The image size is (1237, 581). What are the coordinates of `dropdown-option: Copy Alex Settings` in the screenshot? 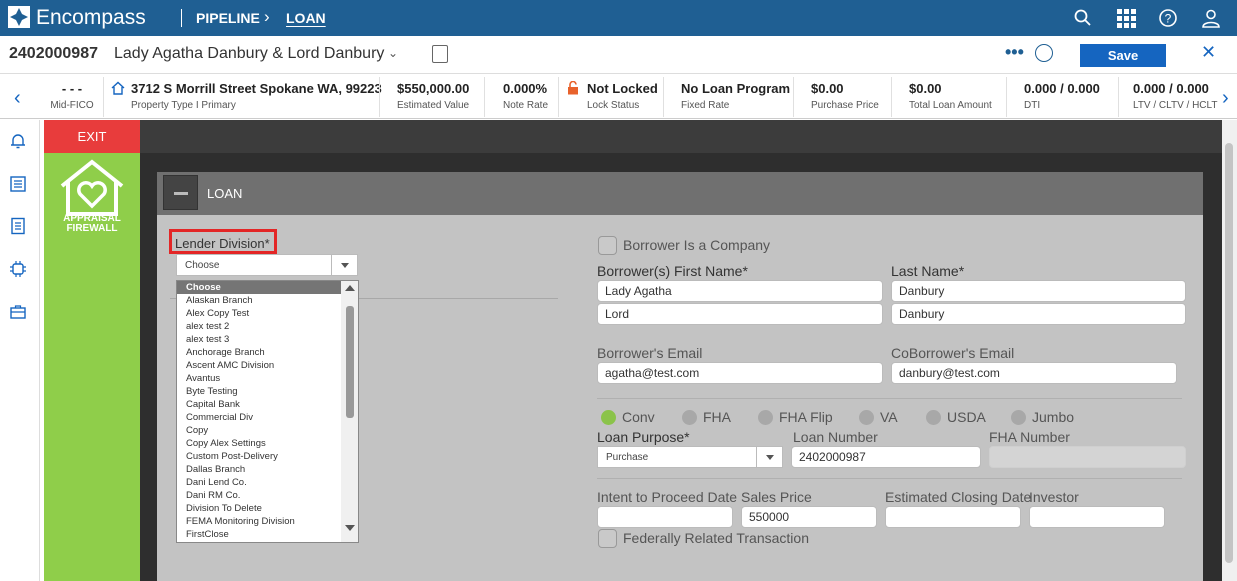 It's located at (267, 443).